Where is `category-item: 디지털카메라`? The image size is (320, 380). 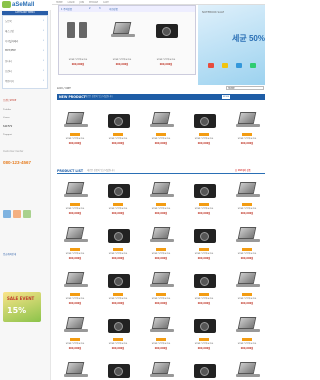 category-item: 디지털카메라 is located at coordinates (11, 41).